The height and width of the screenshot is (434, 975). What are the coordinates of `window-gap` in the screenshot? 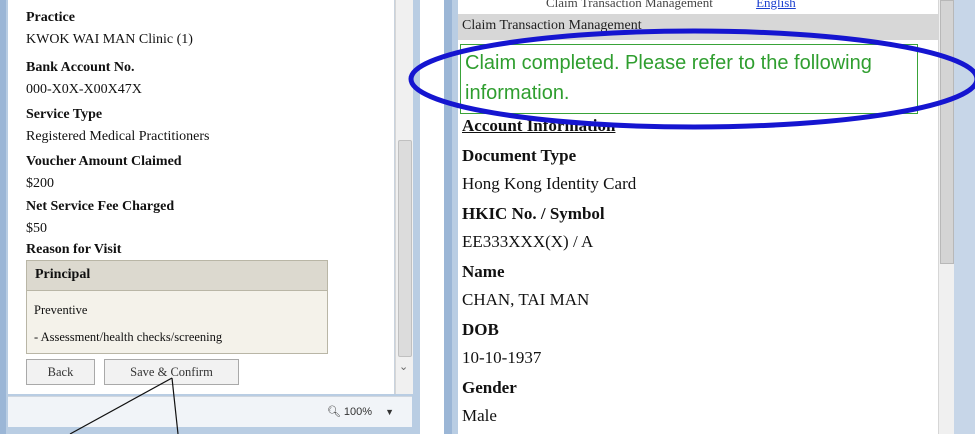 It's located at (432, 217).